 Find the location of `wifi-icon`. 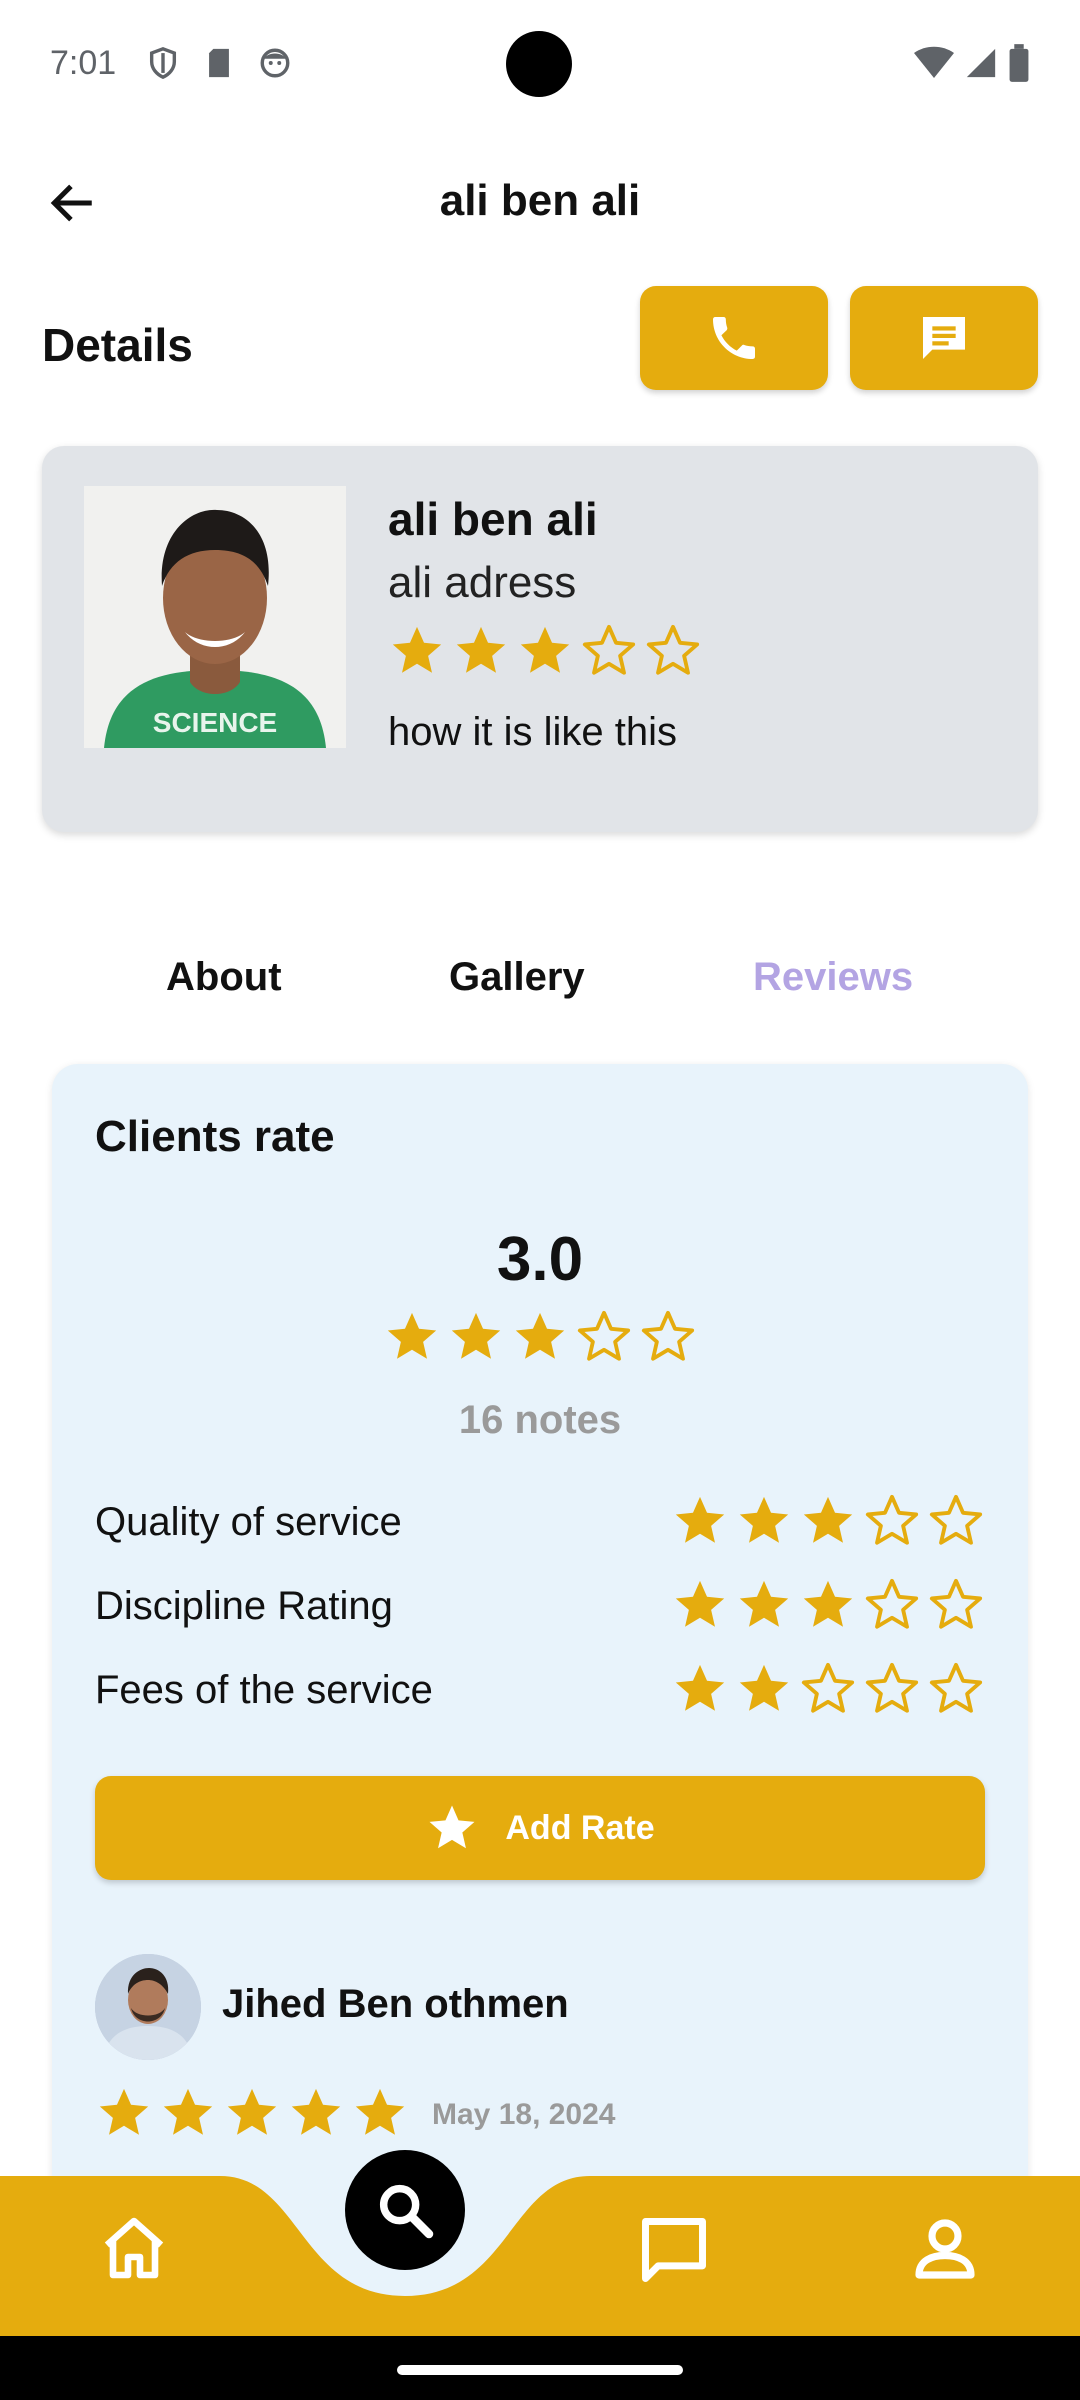

wifi-icon is located at coordinates (934, 62).